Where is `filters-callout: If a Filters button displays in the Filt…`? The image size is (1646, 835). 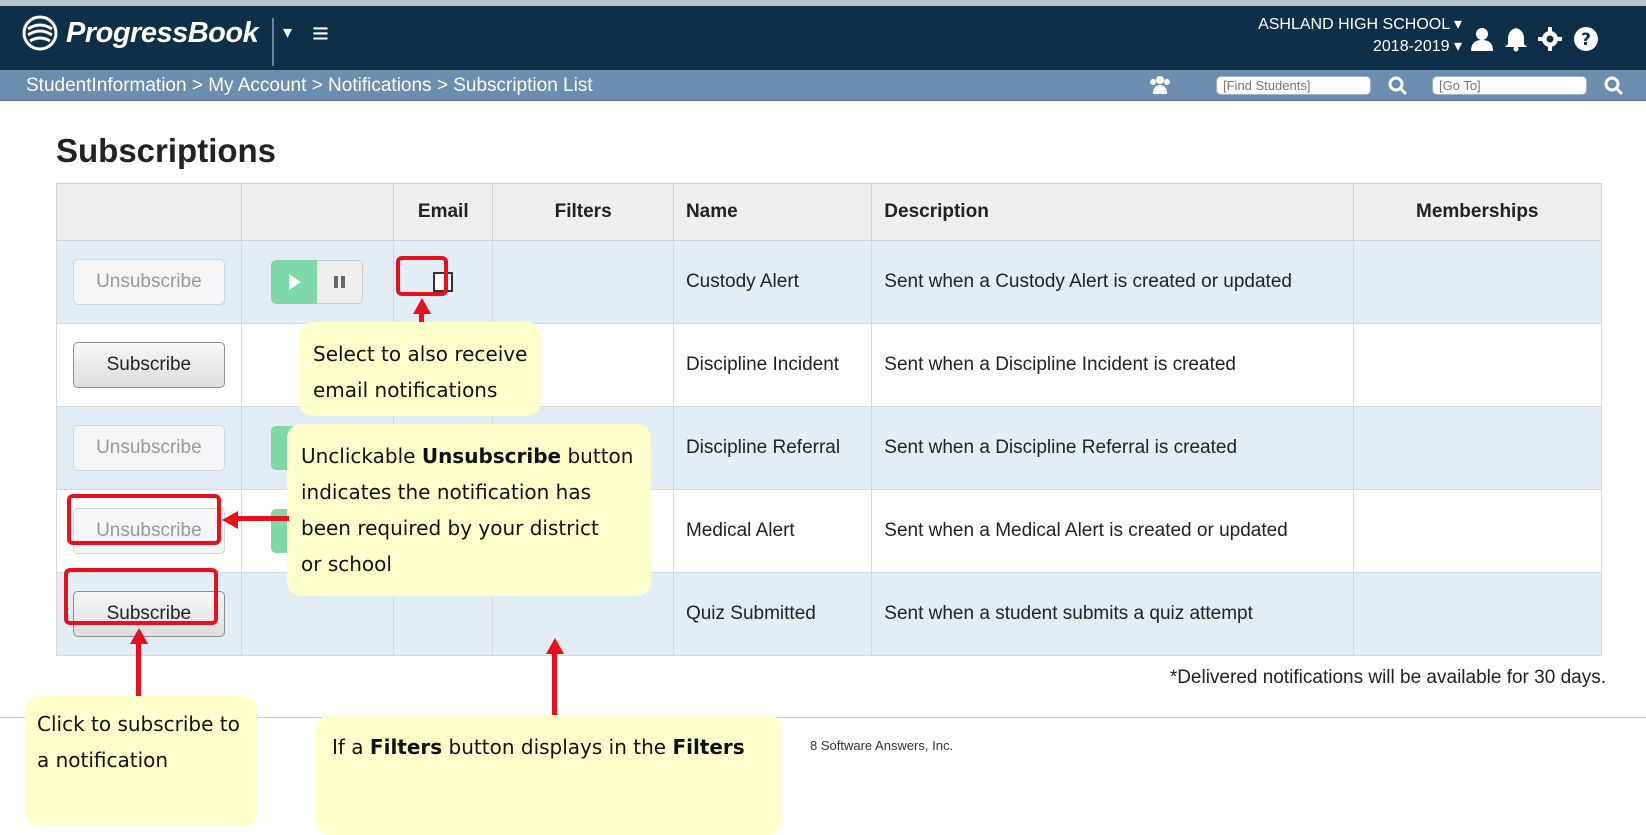 filters-callout: If a Filters button displays in the Filt… is located at coordinates (549, 775).